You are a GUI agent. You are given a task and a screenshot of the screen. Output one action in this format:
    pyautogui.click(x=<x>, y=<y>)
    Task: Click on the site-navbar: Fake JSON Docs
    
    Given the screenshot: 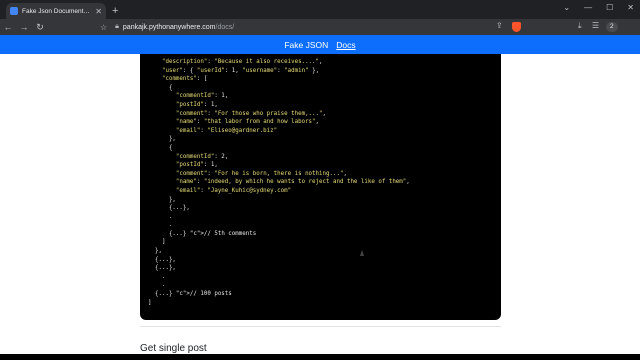 What is the action you would take?
    pyautogui.click(x=320, y=44)
    